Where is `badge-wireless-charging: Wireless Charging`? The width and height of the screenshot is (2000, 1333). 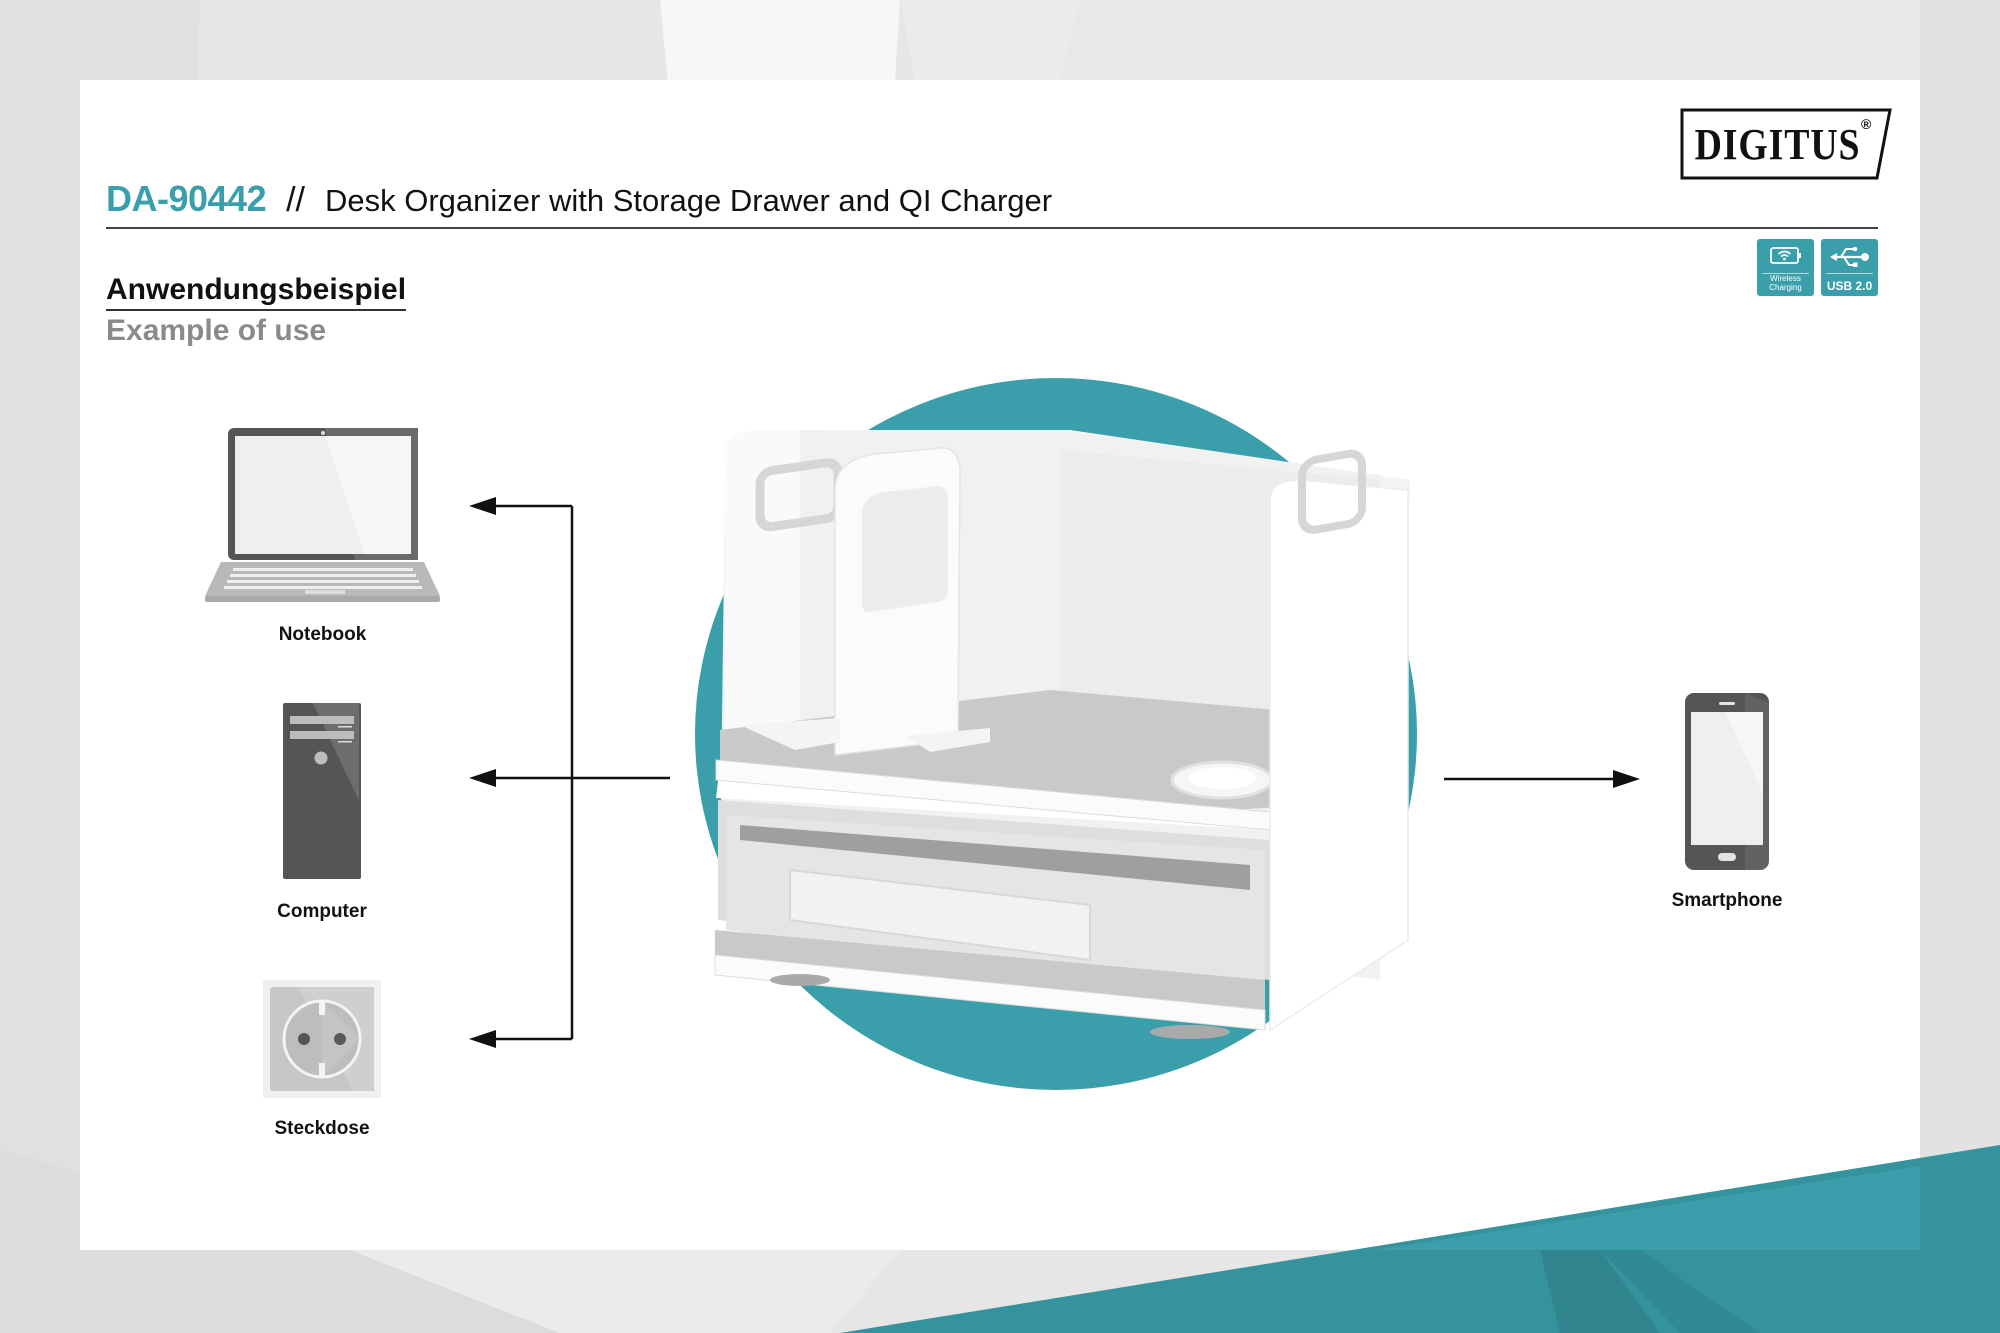 badge-wireless-charging: Wireless Charging is located at coordinates (1785, 267).